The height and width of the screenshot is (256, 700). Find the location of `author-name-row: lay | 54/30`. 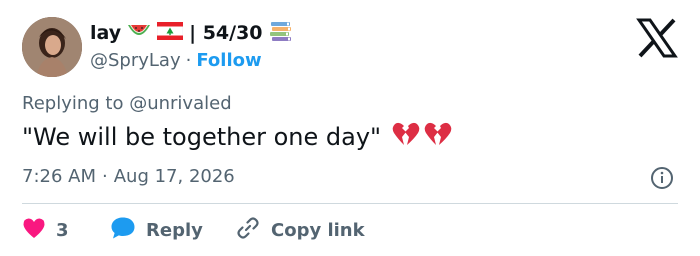

author-name-row: lay | 54/30 is located at coordinates (191, 33).